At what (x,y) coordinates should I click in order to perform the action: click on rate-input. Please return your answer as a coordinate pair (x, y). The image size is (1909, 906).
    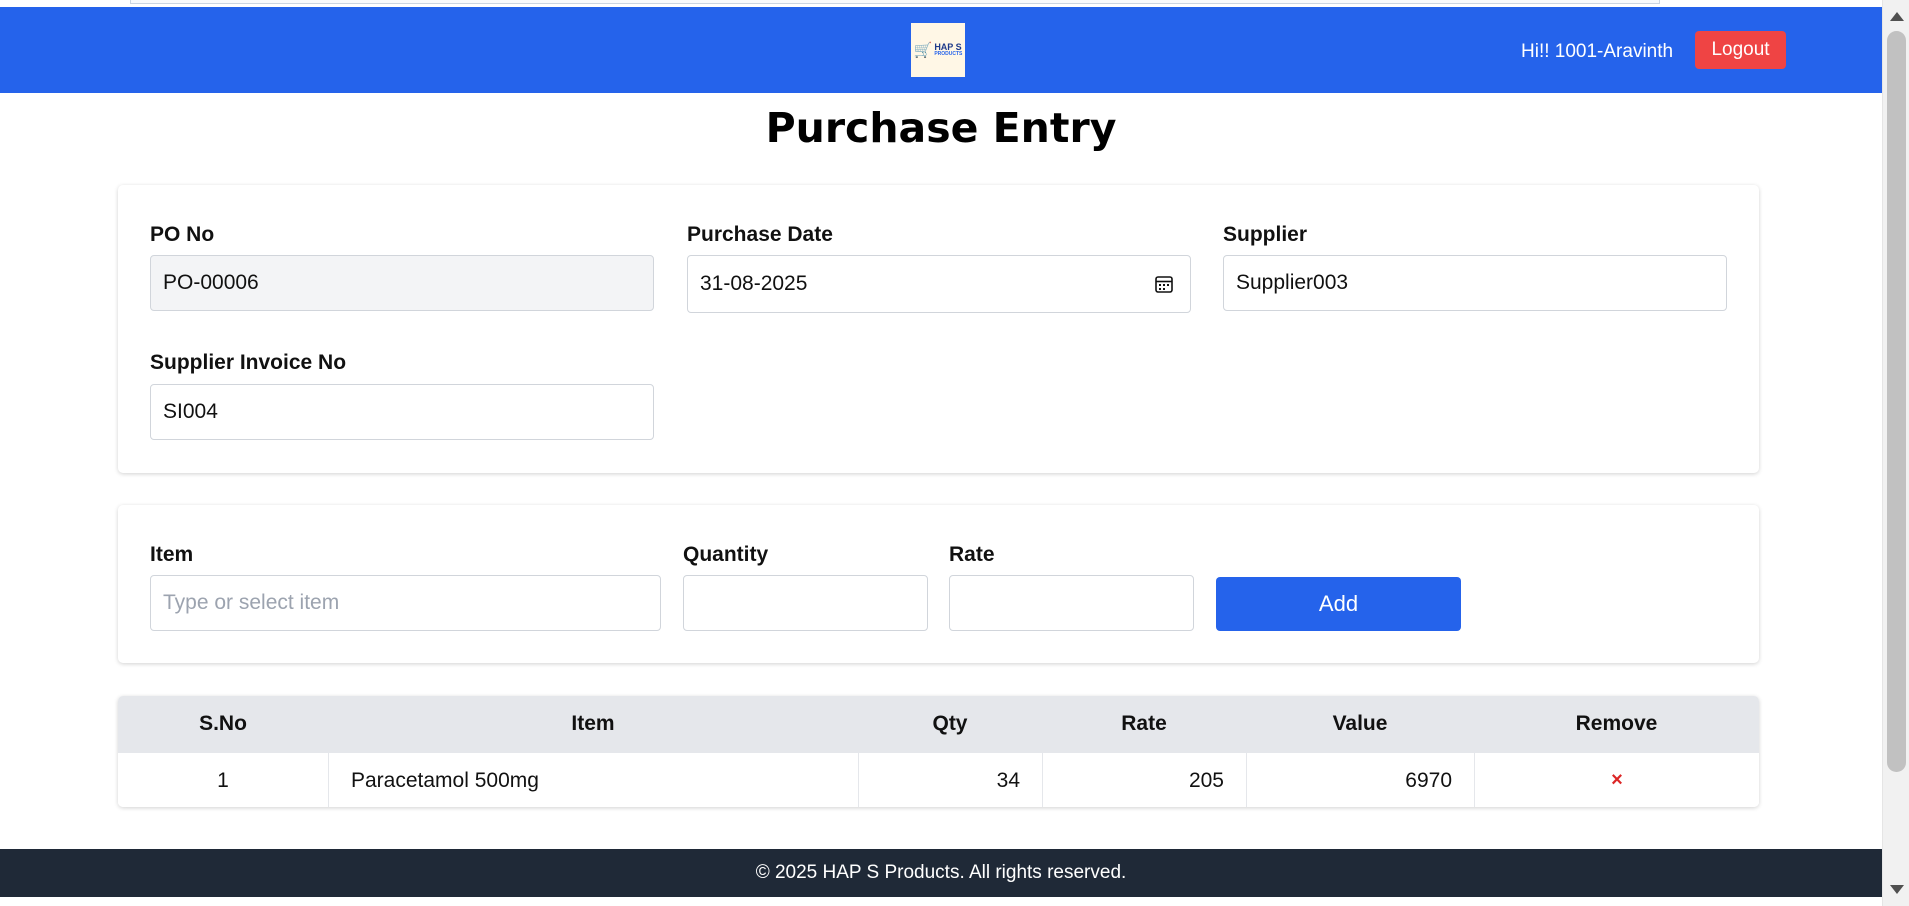
    Looking at the image, I should click on (1071, 603).